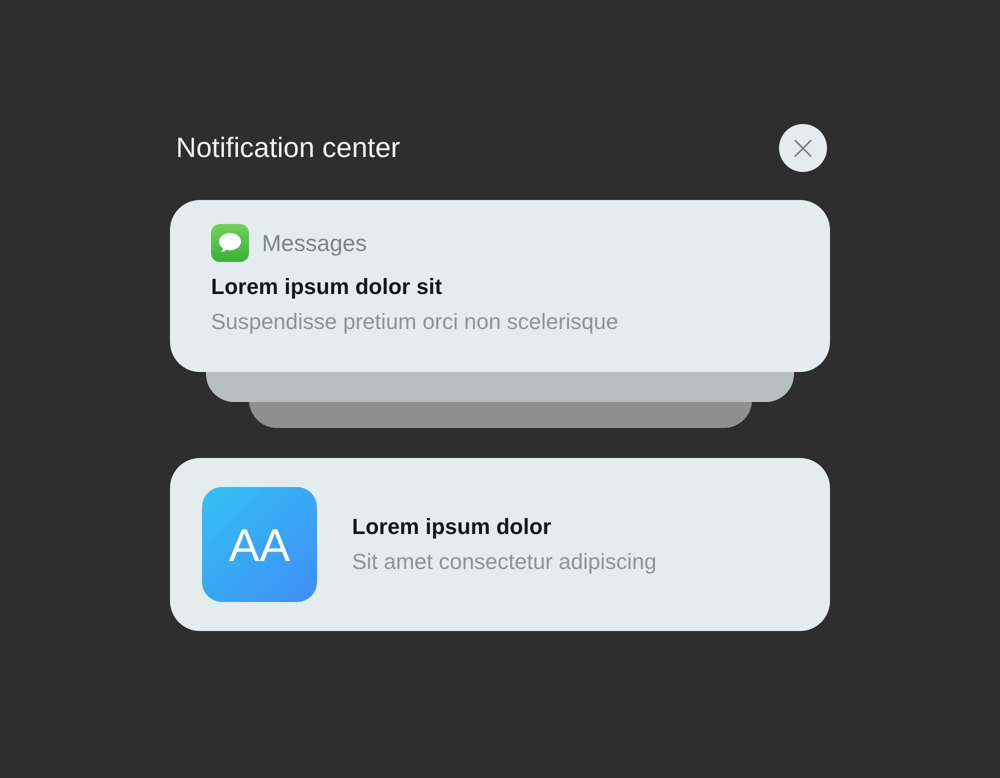 The image size is (1000, 778). What do you see at coordinates (259, 544) in the screenshot?
I see `app-icon: AA` at bounding box center [259, 544].